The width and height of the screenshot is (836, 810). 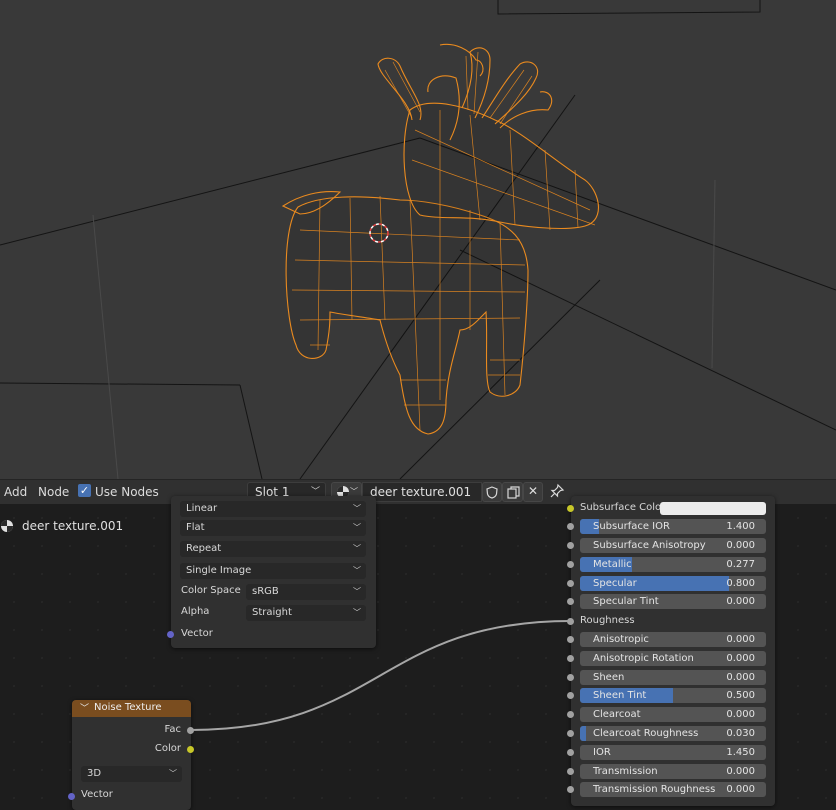 I want to click on pin-button, so click(x=558, y=492).